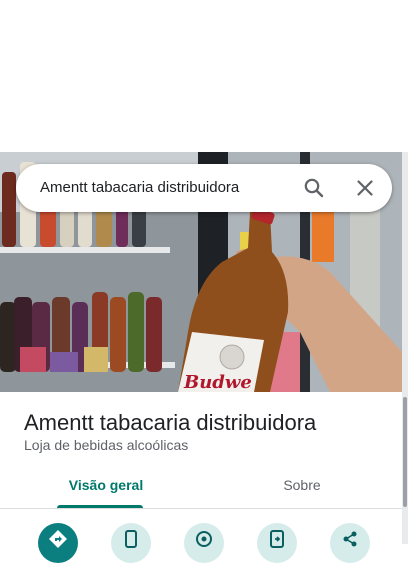 This screenshot has height=563, width=408. I want to click on share-button, so click(350, 543).